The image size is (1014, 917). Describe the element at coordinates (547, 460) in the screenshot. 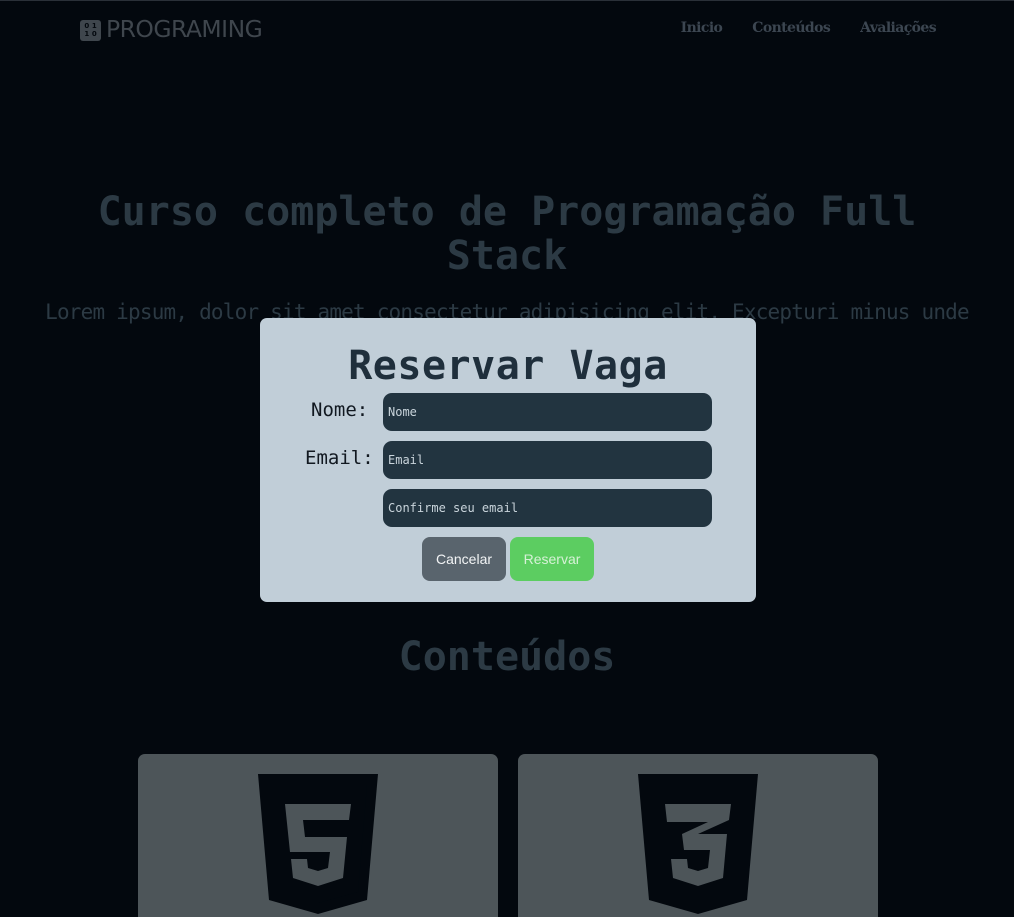

I see `email-input` at that location.